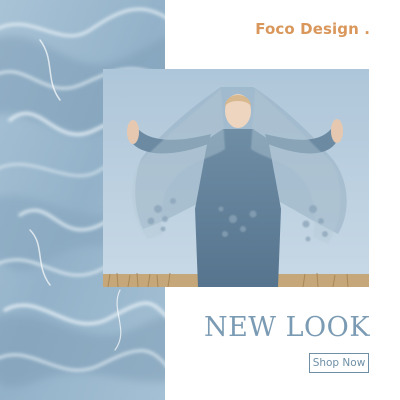  What do you see at coordinates (307, 29) in the screenshot?
I see `brand-name: Foco Design` at bounding box center [307, 29].